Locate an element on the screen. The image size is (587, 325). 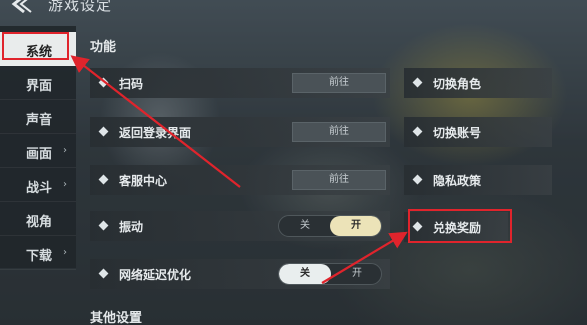
scan-goto-button: 前往 is located at coordinates (339, 83).